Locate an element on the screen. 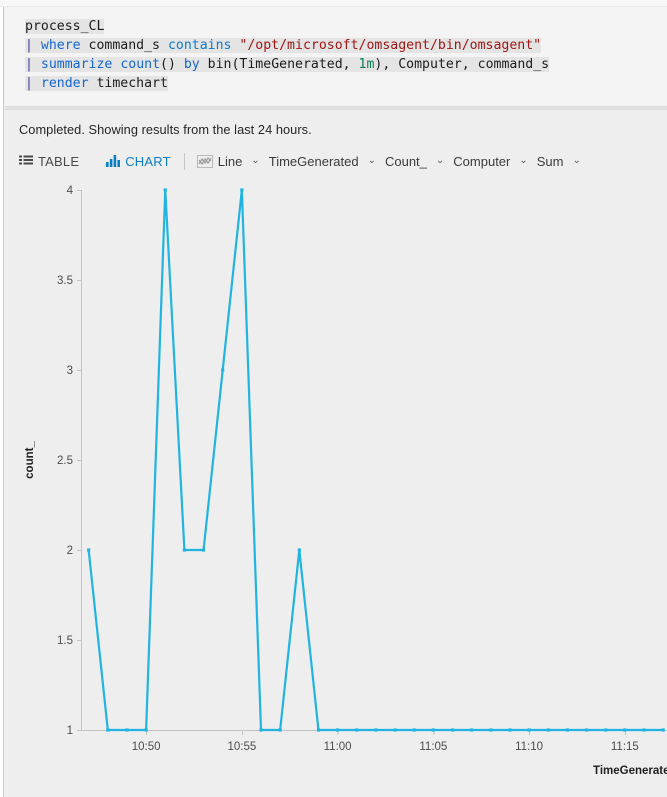 Image resolution: width=667 pixels, height=797 pixels. query-token: count is located at coordinates (140, 64).